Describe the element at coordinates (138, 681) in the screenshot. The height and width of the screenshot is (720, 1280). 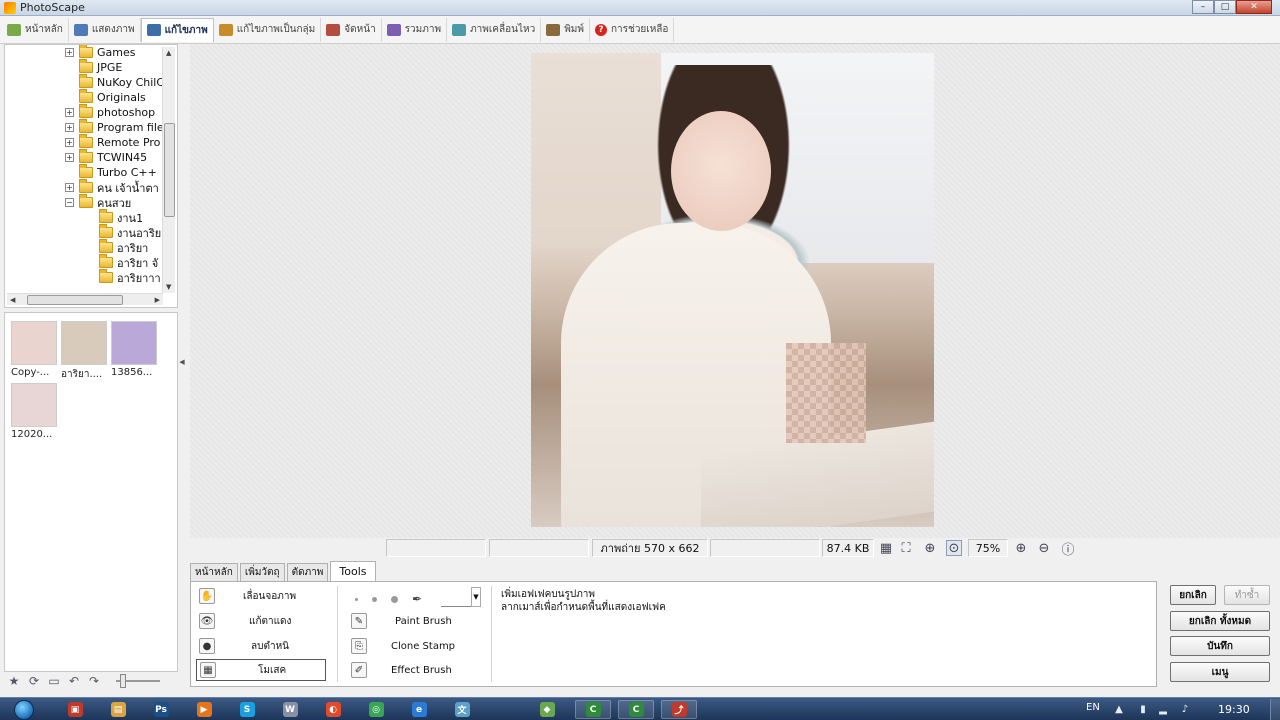
I see `thumbnail-size-slider` at that location.